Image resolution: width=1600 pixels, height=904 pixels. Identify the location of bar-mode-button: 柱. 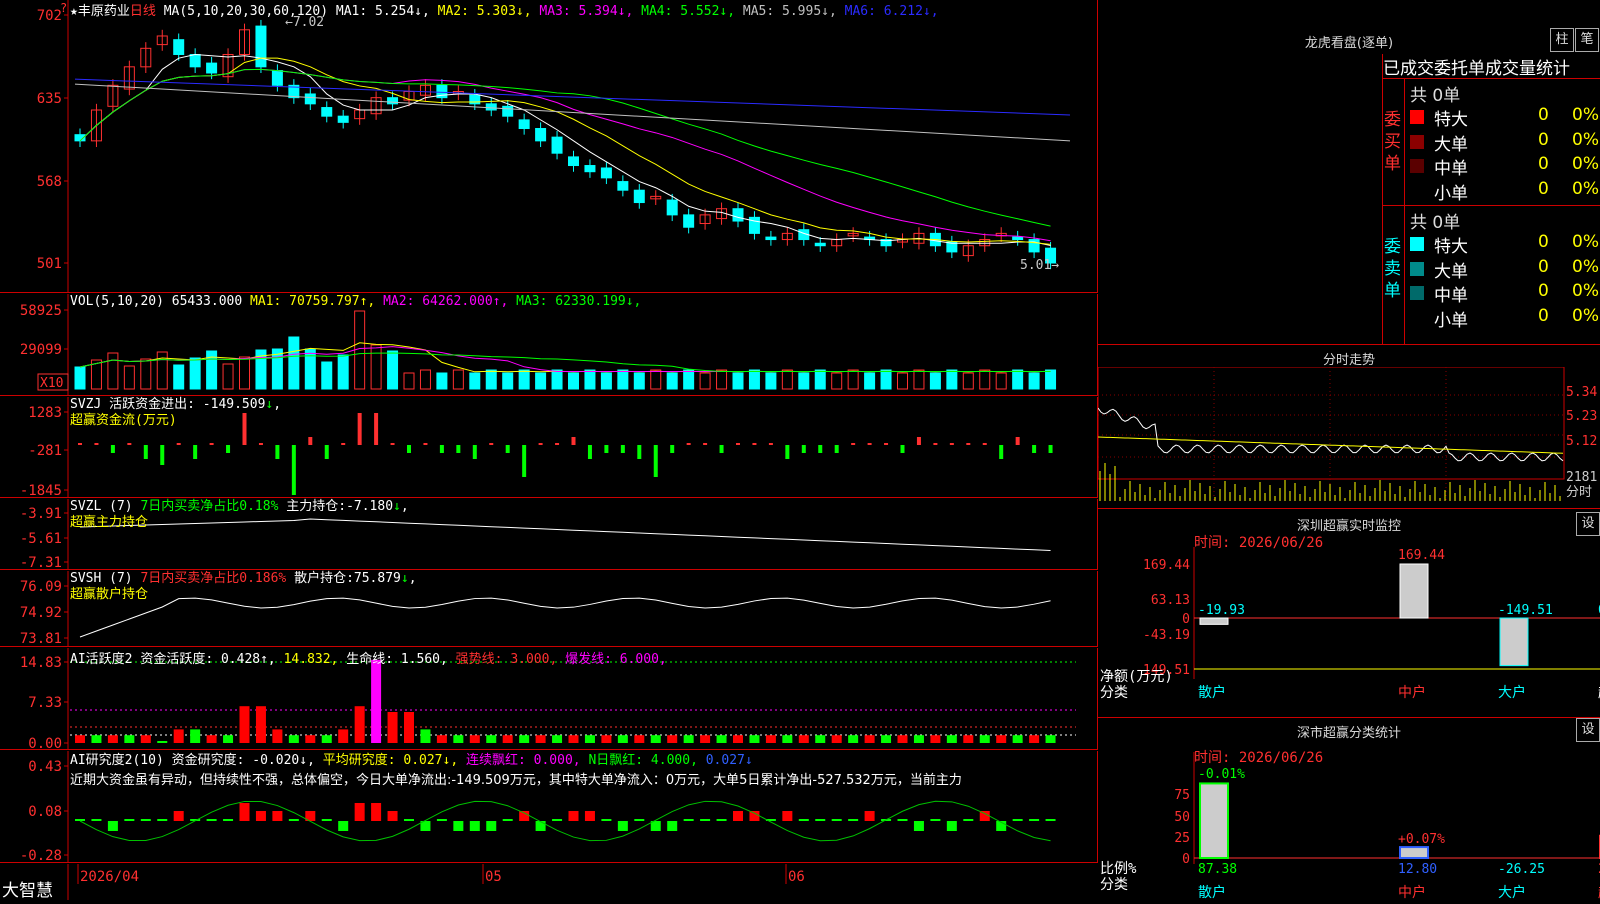
(1562, 40).